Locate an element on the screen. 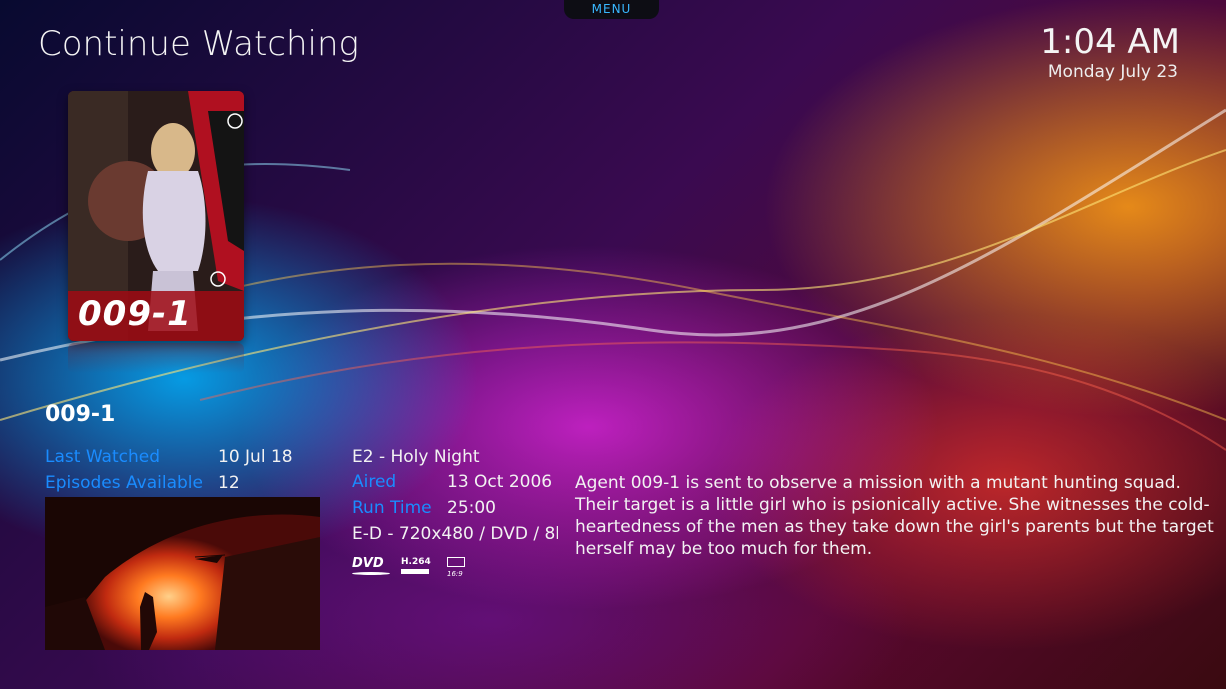 This screenshot has height=689, width=1226. aired-value: 13 Oct 2006 is located at coordinates (500, 482).